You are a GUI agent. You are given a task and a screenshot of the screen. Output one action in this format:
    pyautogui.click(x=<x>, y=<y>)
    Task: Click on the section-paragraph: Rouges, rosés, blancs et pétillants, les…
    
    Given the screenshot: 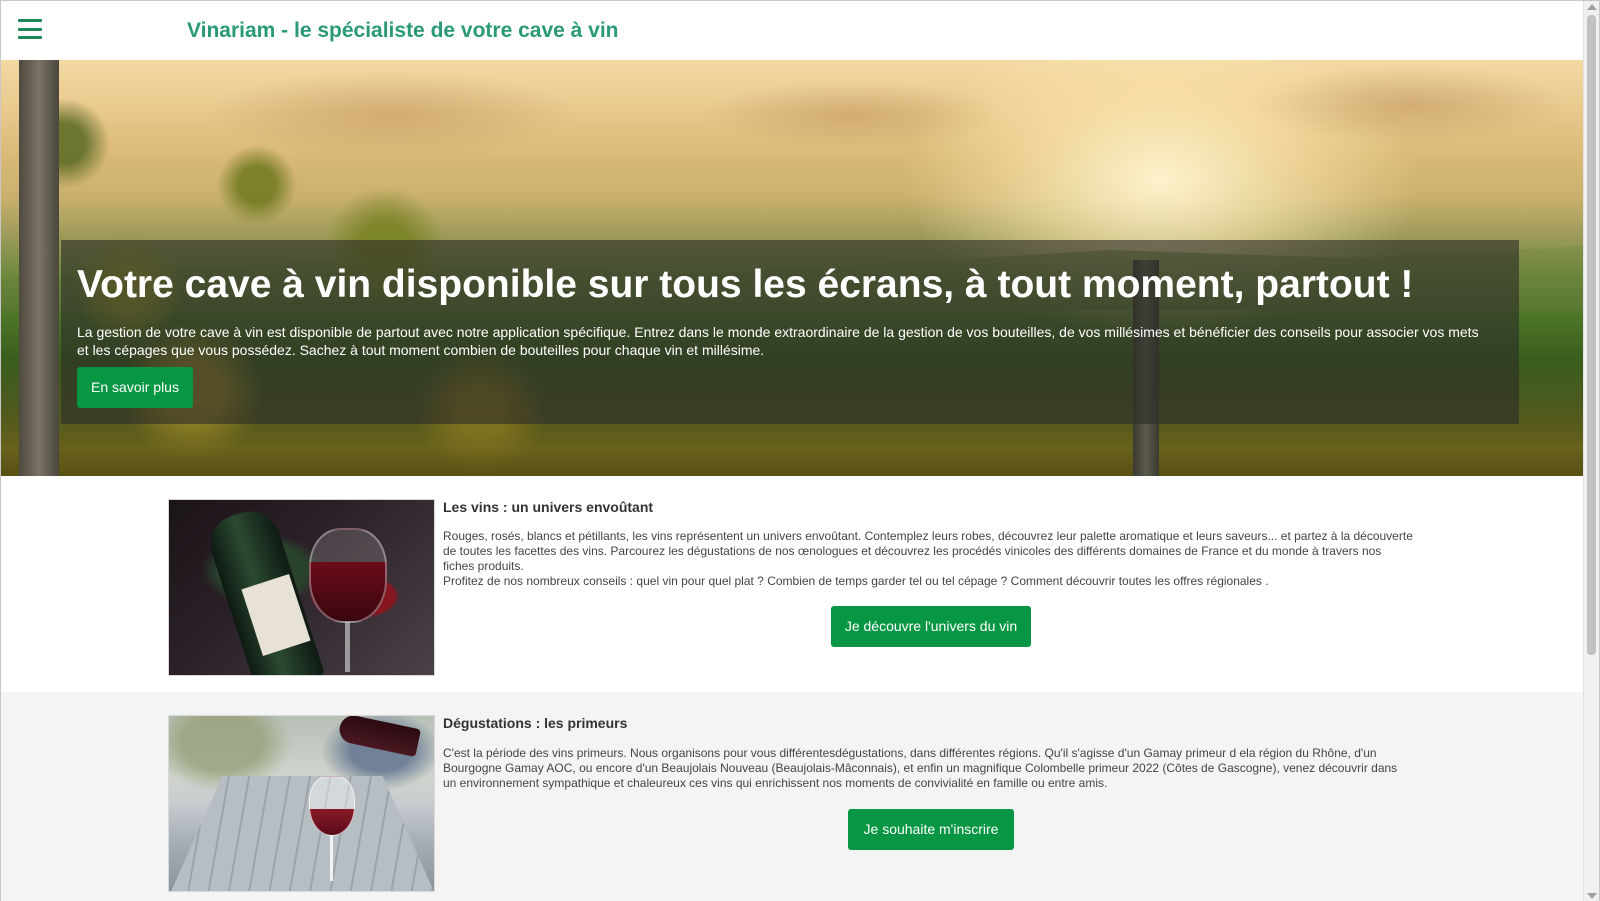 What is the action you would take?
    pyautogui.click(x=928, y=551)
    